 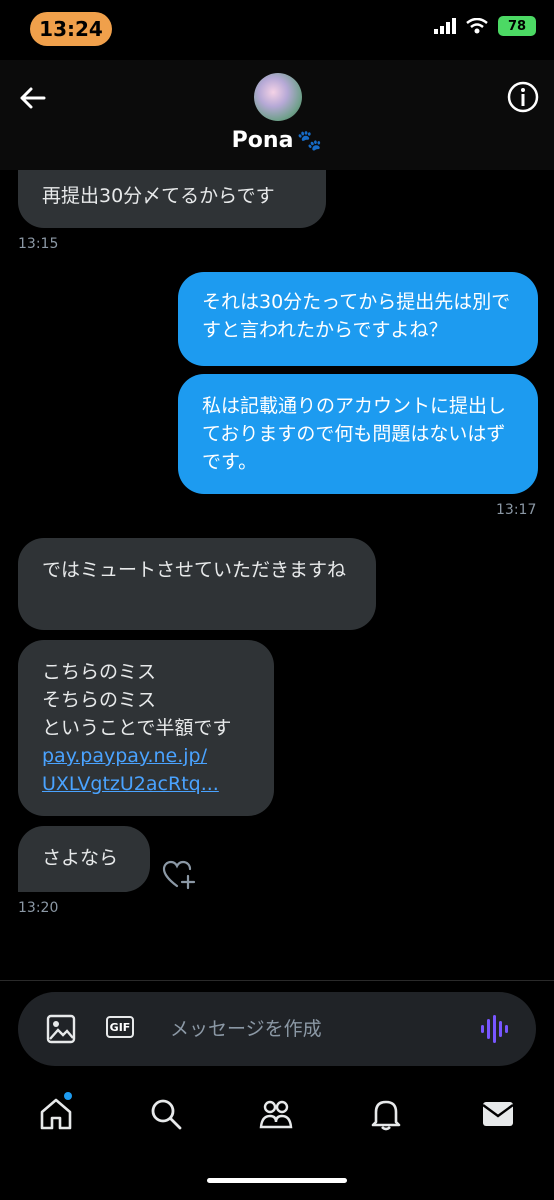 I want to click on notifications-bell-icon, so click(x=386, y=1114).